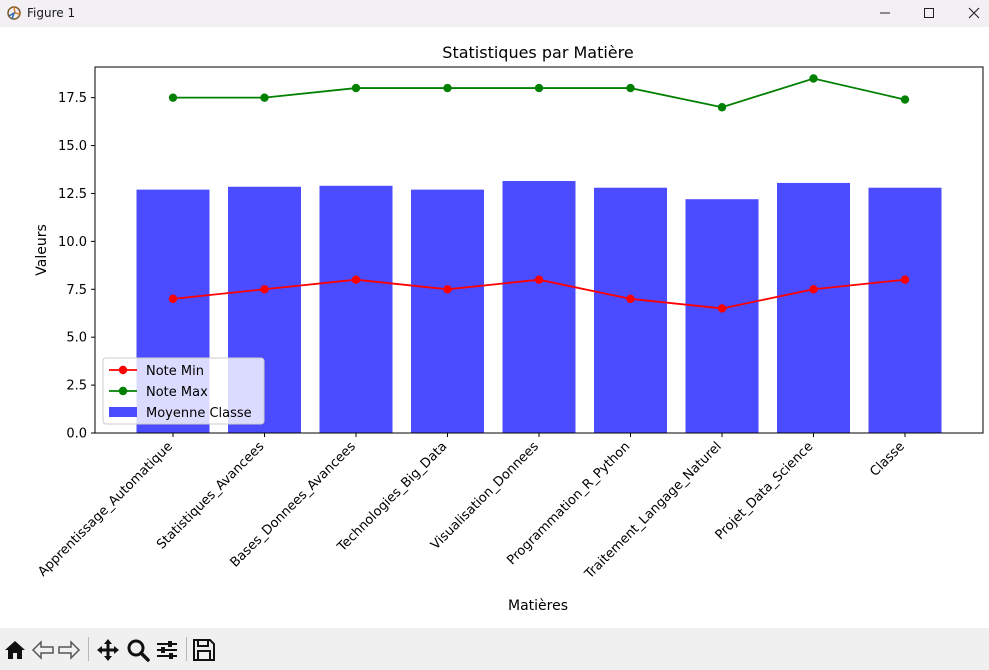  I want to click on x-tick-label: Apprentissage_Automatique, so click(105, 509).